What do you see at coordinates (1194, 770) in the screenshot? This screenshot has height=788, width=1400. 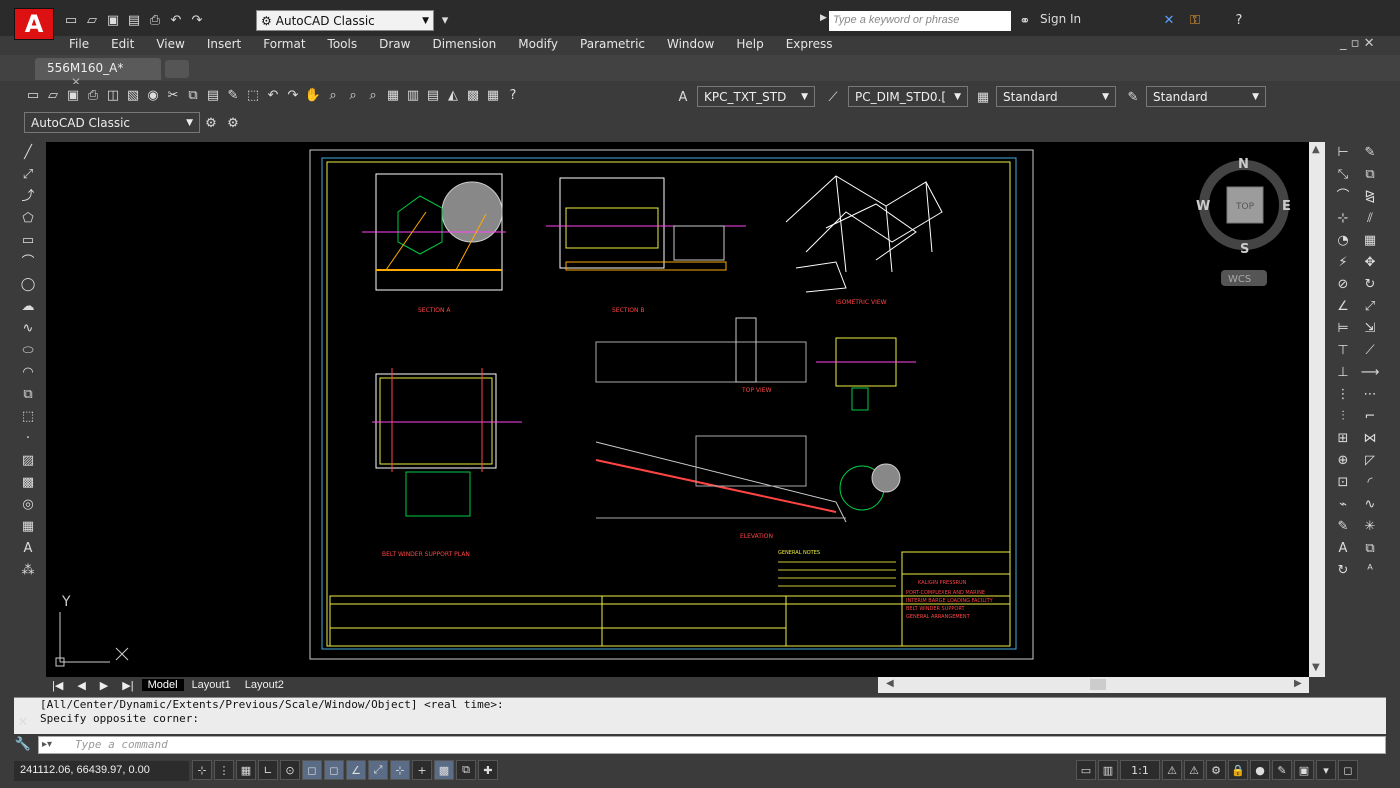 I see `auto-scale-icon: ⚠` at bounding box center [1194, 770].